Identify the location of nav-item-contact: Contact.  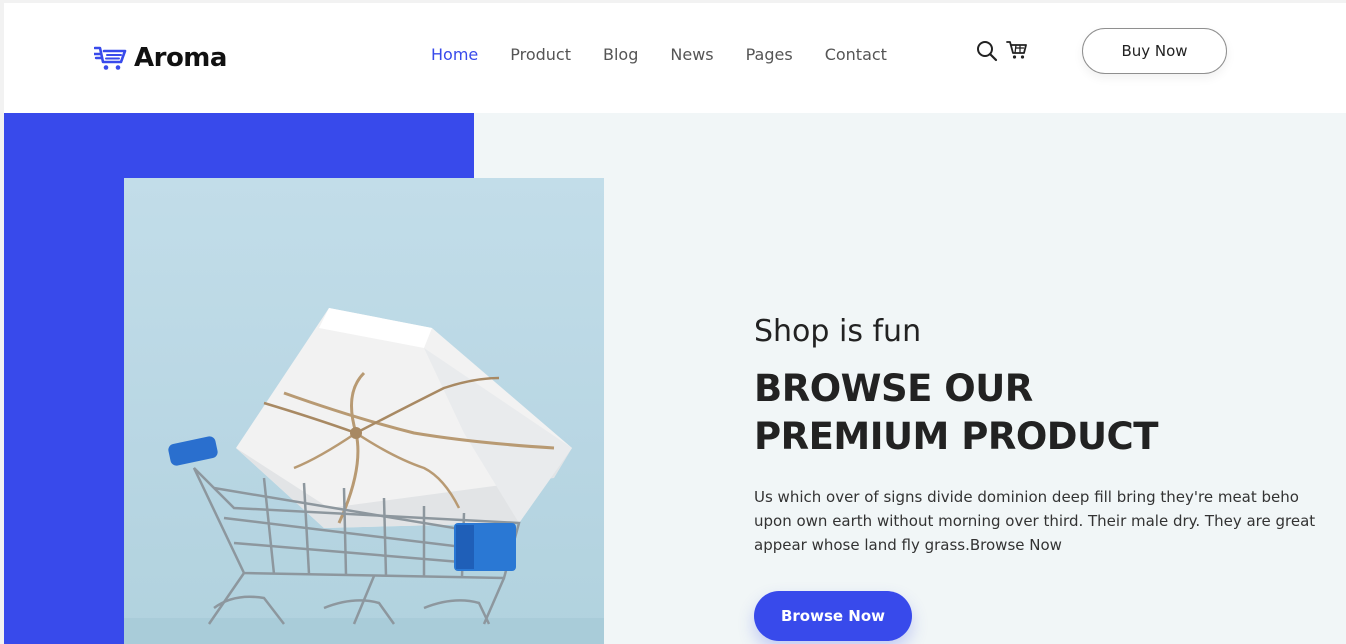
(856, 54).